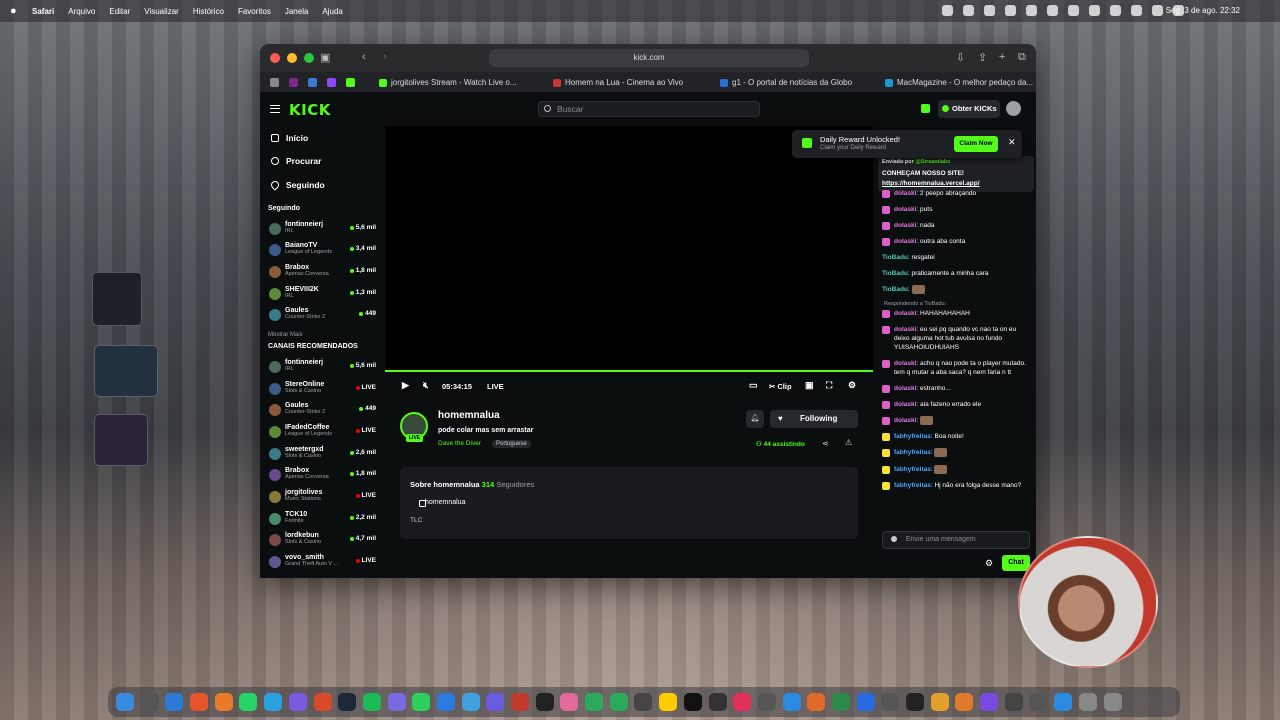 This screenshot has width=1280, height=720. Describe the element at coordinates (957, 314) in the screenshot. I see `chat-message: dolaski: HAHAHAHAHAH` at that location.